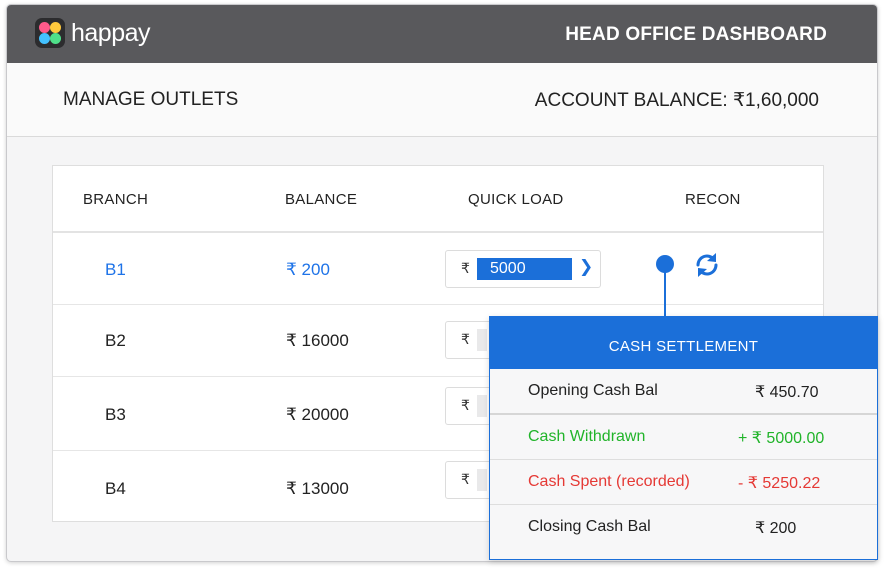 This screenshot has height=570, width=884. What do you see at coordinates (589, 526) in the screenshot?
I see `settlement-label: Closing Cash Bal` at bounding box center [589, 526].